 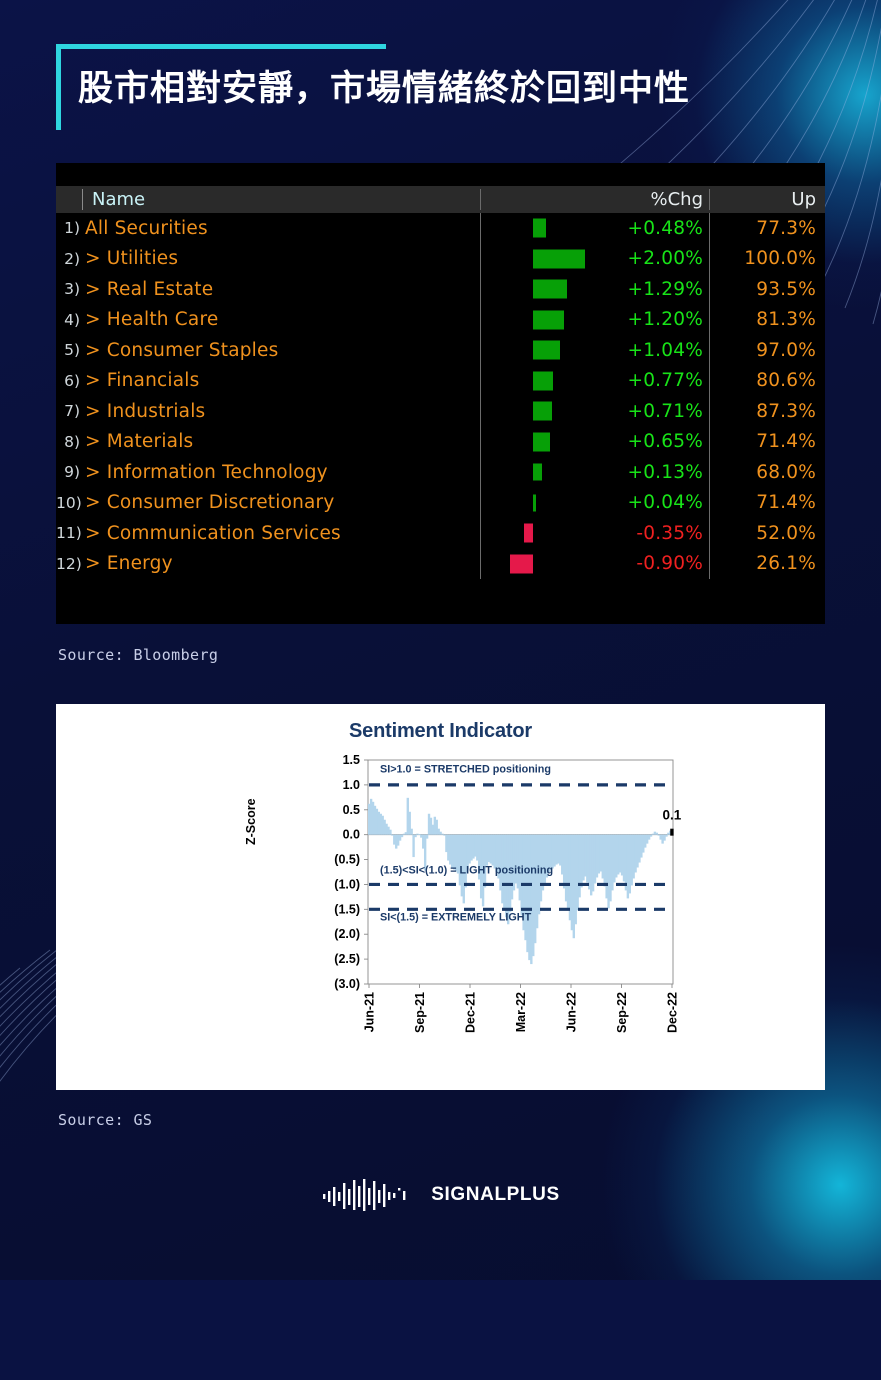 What do you see at coordinates (673, 1012) in the screenshot?
I see `x-tick-label: Dec-22` at bounding box center [673, 1012].